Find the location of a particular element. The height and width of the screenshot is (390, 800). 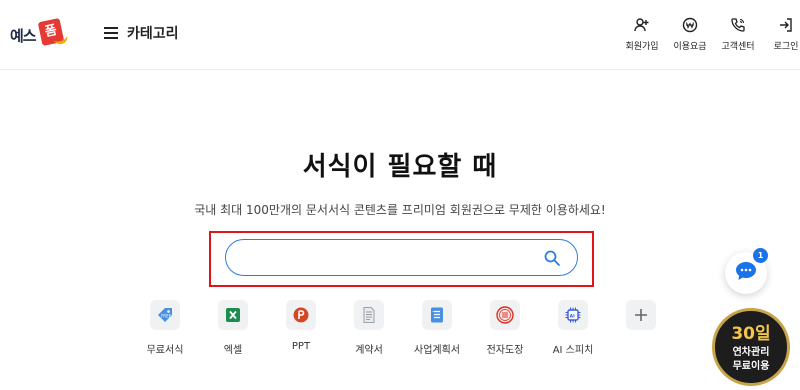

category-excel-tile is located at coordinates (233, 315).